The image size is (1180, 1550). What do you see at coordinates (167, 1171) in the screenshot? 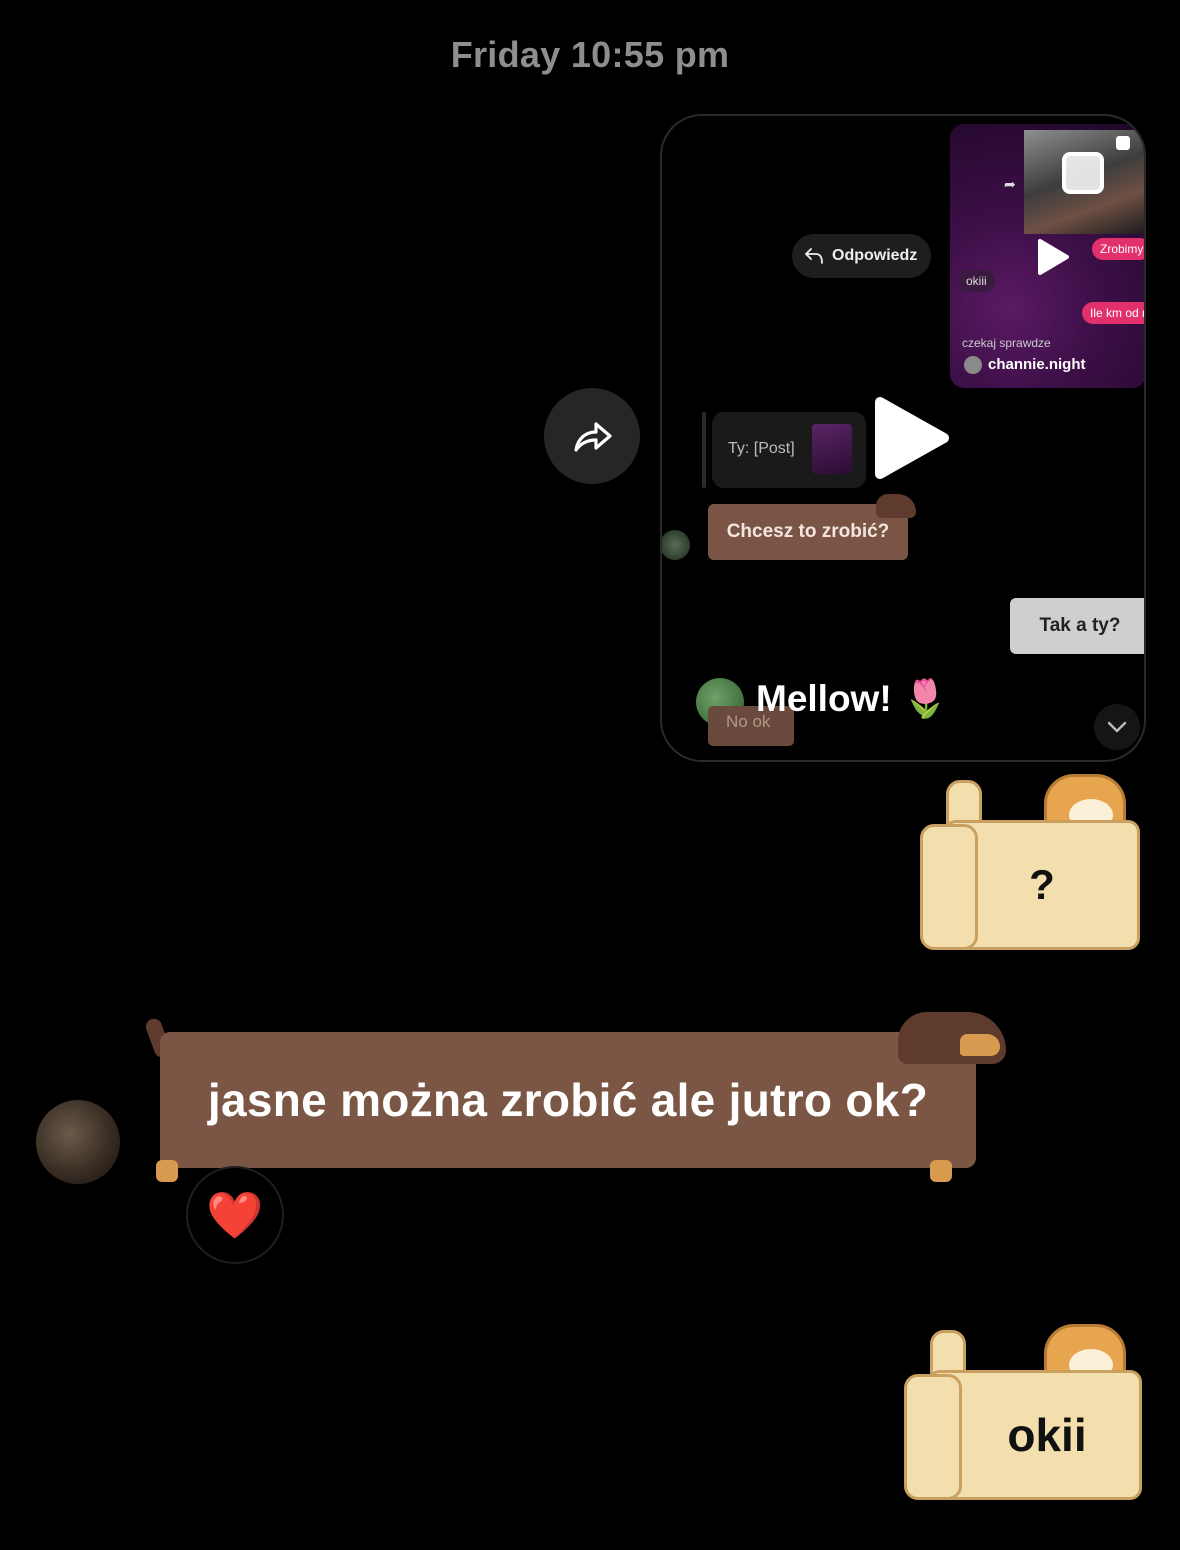
I see `dachshund-leg-front` at bounding box center [167, 1171].